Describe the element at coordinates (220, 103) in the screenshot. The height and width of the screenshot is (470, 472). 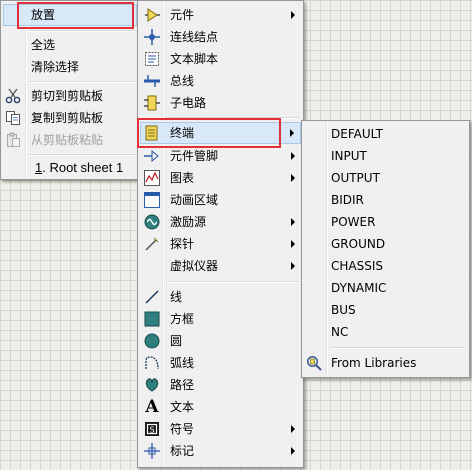
I see `menu-item-subcircuit: 子电路` at that location.